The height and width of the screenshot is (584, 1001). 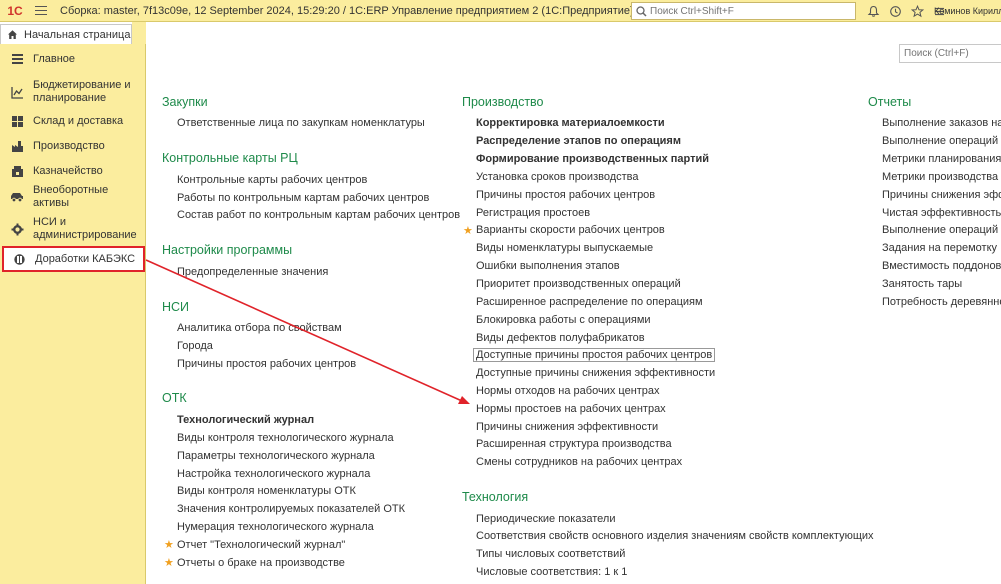 What do you see at coordinates (941, 141) in the screenshot?
I see `nav-link: Выполнение операций пл` at bounding box center [941, 141].